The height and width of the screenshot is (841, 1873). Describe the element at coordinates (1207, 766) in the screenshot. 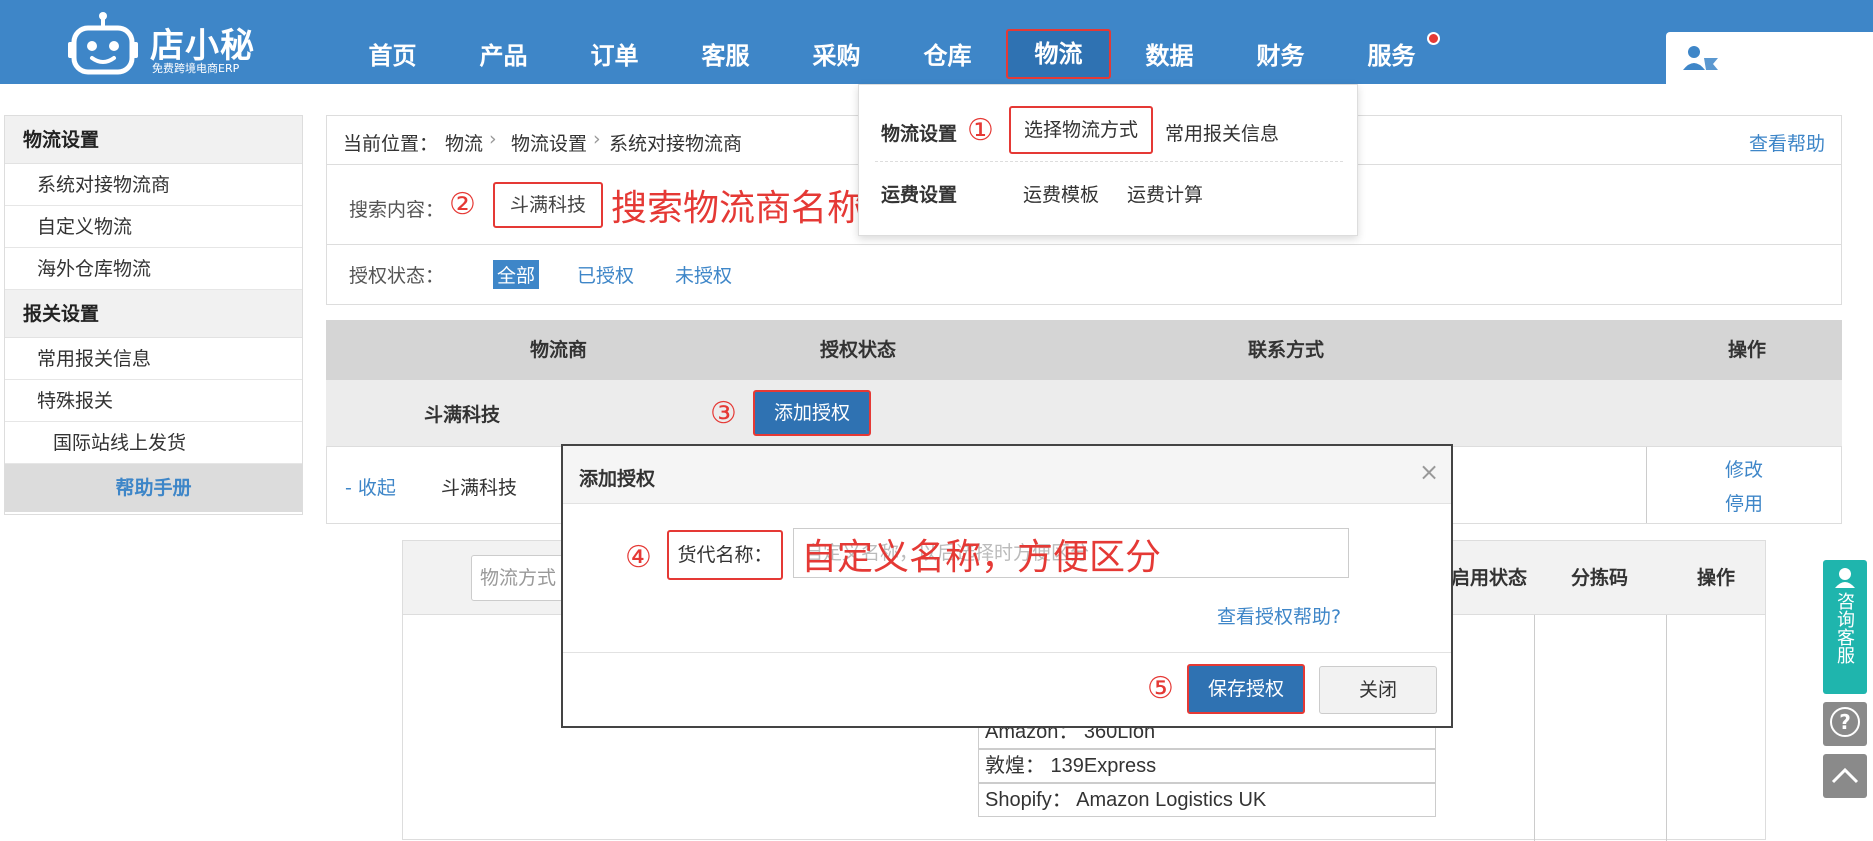

I see `contact-dhgate: 敦煌： 139Express` at that location.